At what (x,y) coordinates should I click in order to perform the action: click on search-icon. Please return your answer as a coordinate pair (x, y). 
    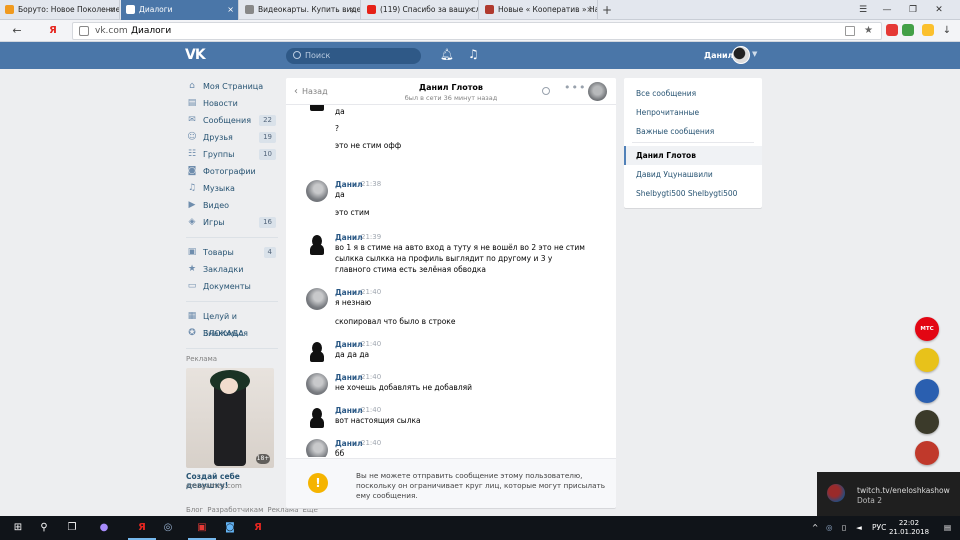
    Looking at the image, I should click on (546, 91).